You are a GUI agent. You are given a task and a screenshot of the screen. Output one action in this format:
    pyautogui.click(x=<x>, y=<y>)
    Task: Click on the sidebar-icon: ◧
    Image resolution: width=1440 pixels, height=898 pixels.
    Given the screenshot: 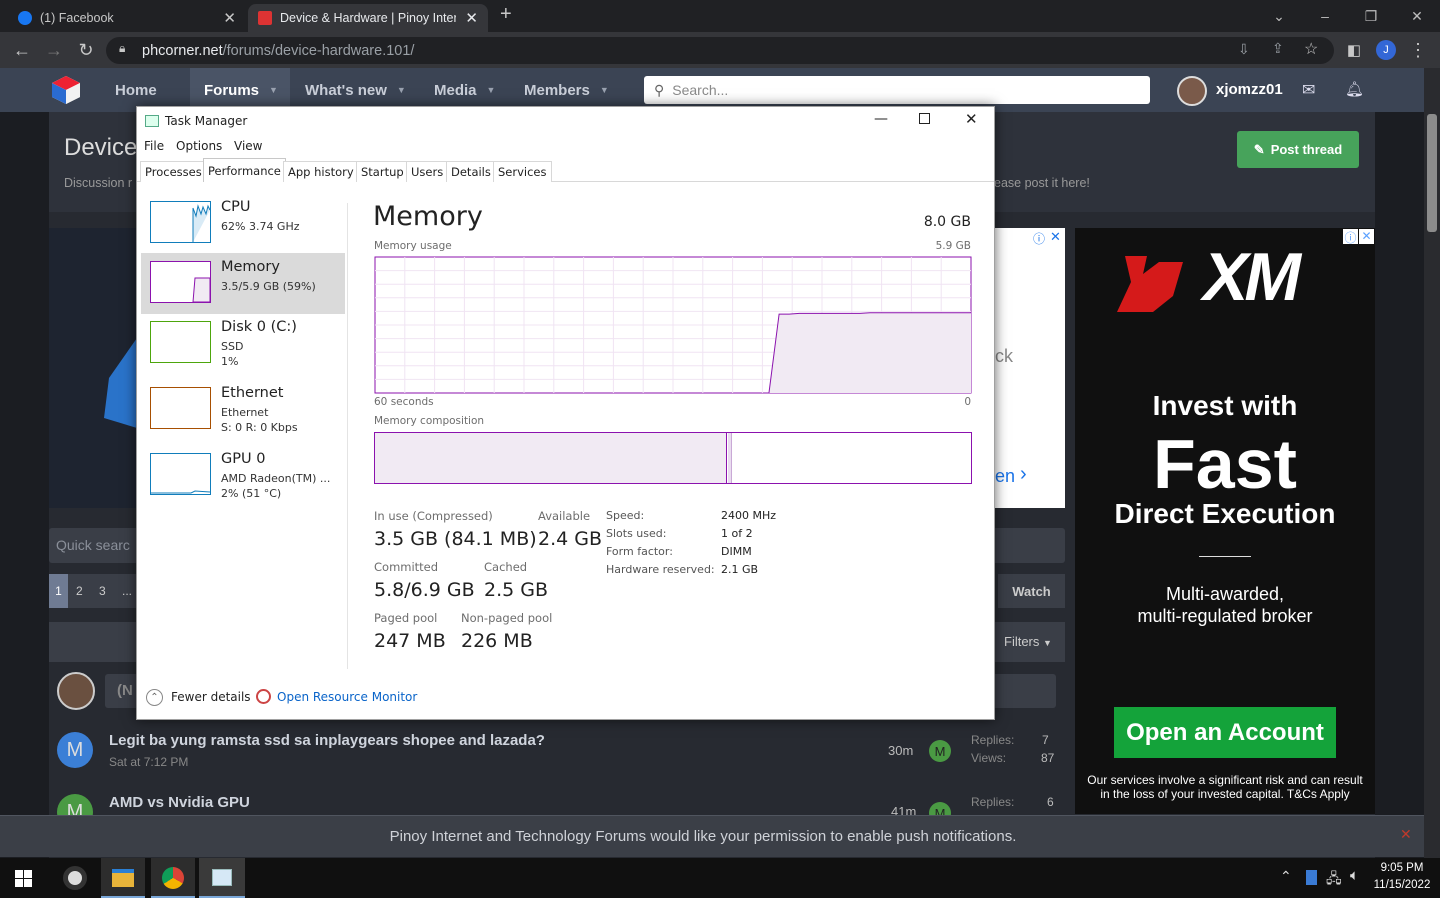 What is the action you would take?
    pyautogui.click(x=1354, y=50)
    